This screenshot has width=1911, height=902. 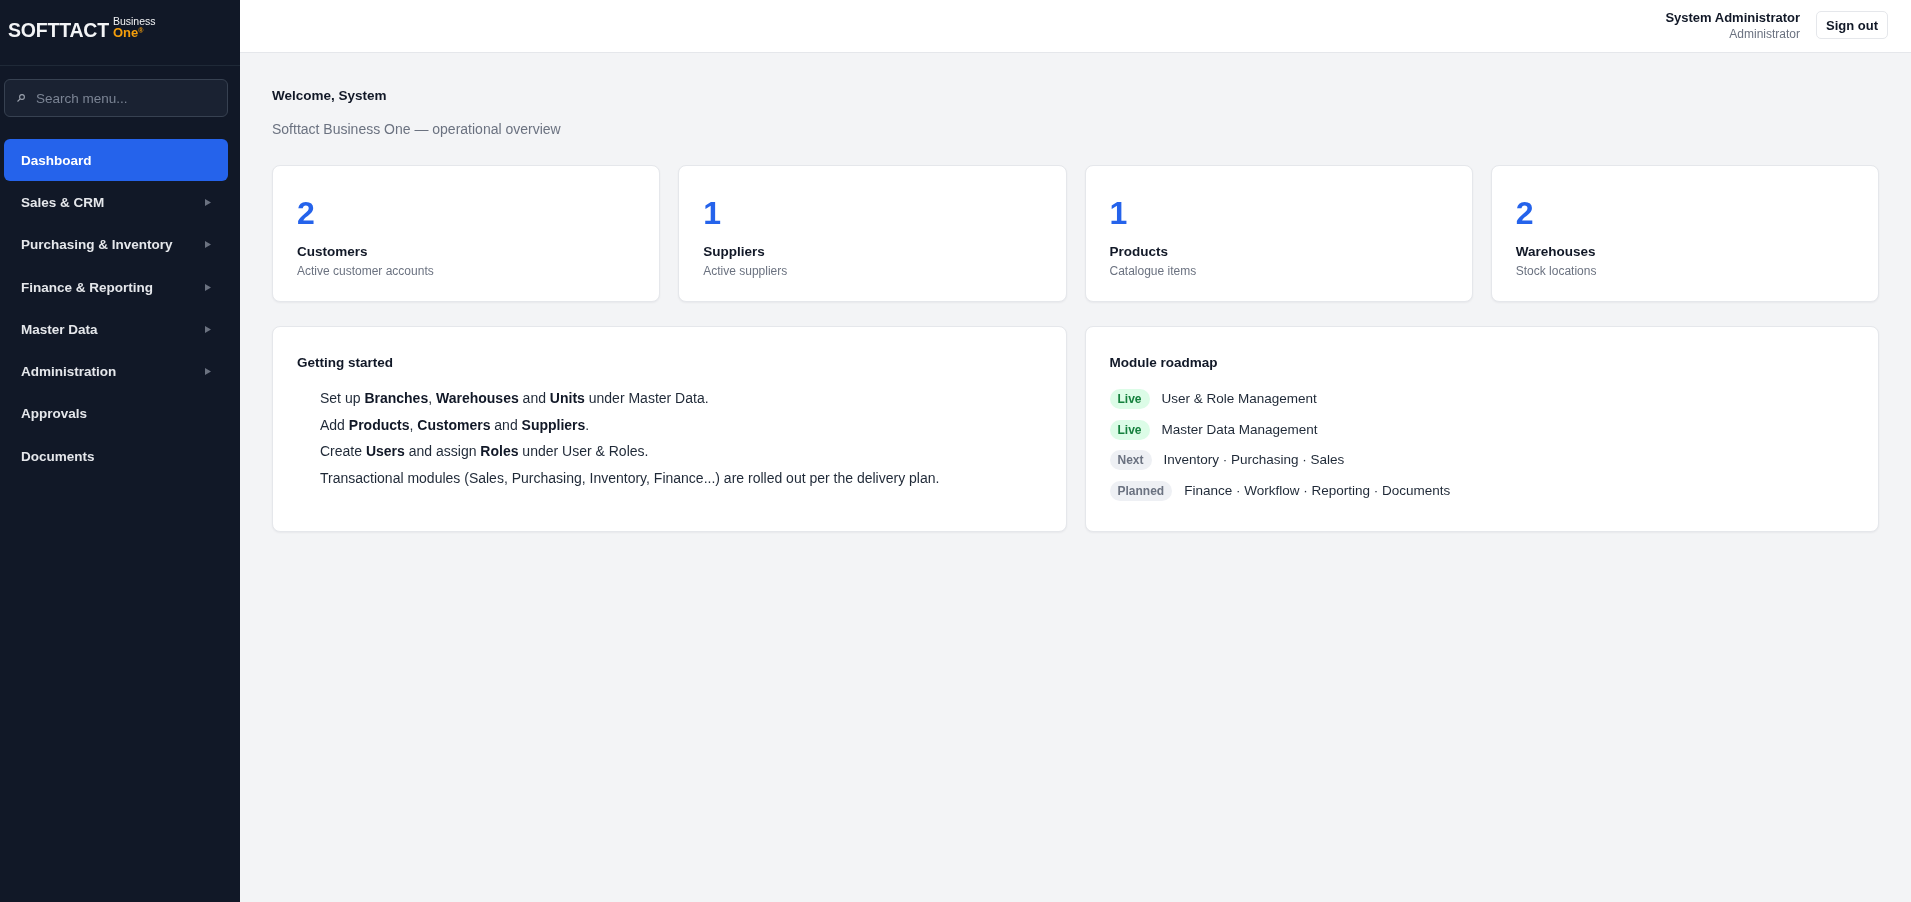 I want to click on card-title: Module roadmap, so click(x=1163, y=363).